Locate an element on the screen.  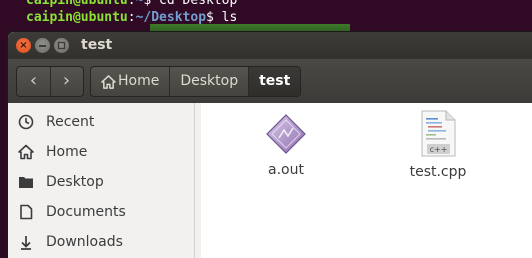
breadcrumb: Home Desktop test is located at coordinates (196, 81).